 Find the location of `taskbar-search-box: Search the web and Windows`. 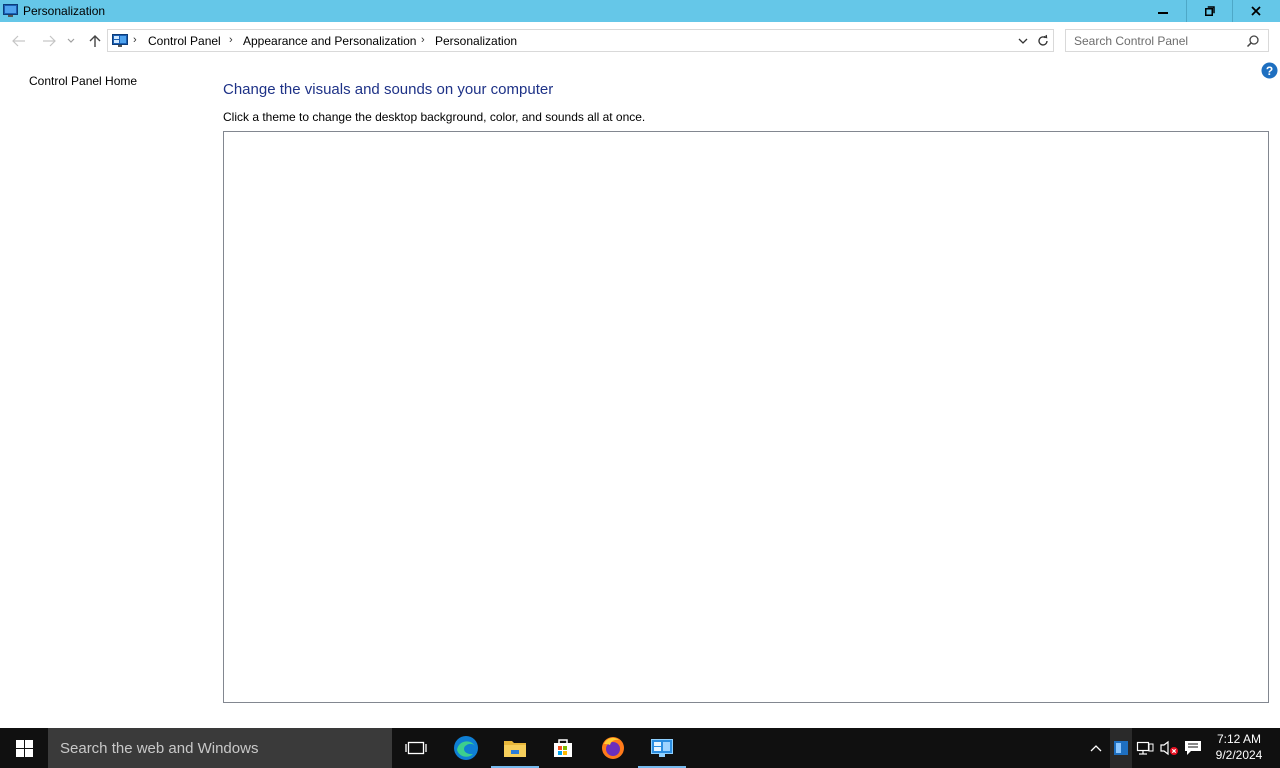

taskbar-search-box: Search the web and Windows is located at coordinates (220, 748).